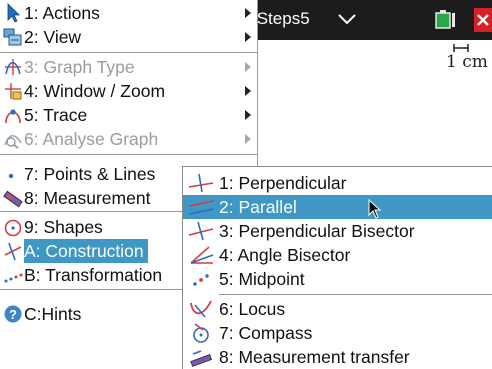 This screenshot has width=492, height=369. Describe the element at coordinates (314, 357) in the screenshot. I see `submenu-item-label: 8: Measurement transfer` at that location.